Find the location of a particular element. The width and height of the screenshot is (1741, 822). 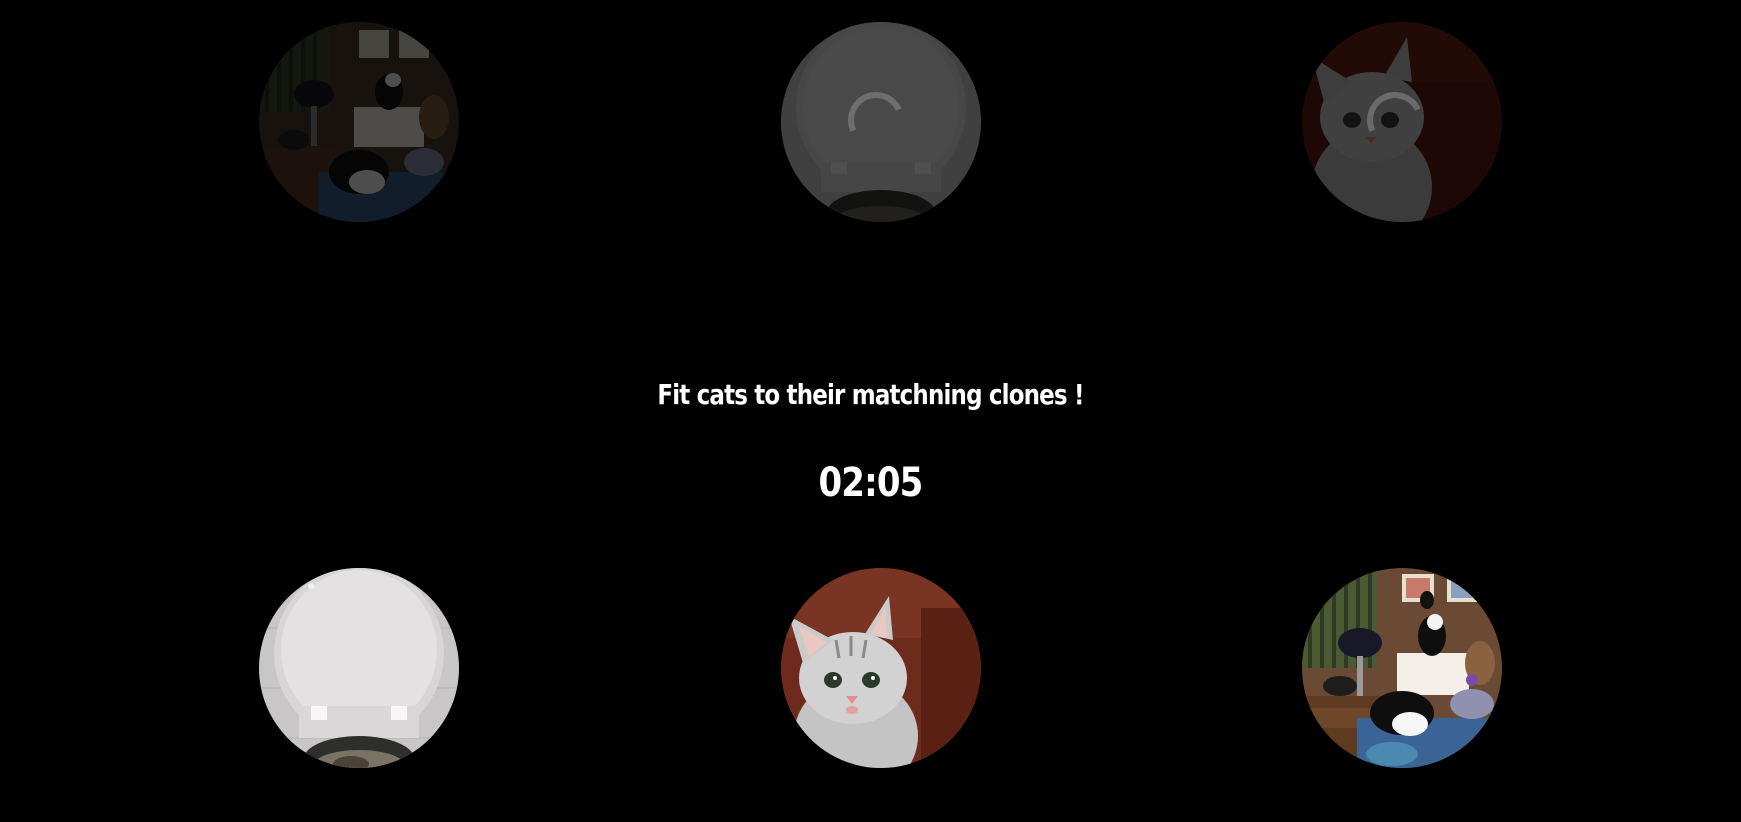

countdown-timer: 02:05 is located at coordinates (871, 483).